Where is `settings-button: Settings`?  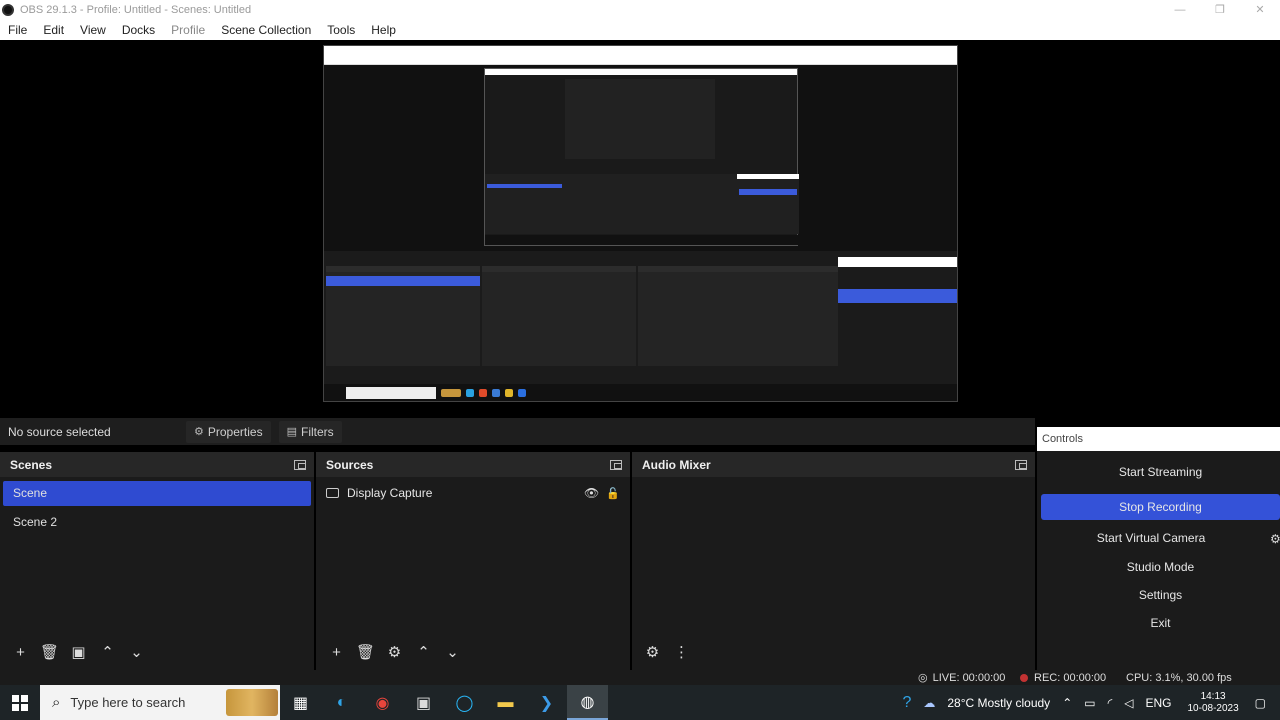 settings-button: Settings is located at coordinates (1160, 595).